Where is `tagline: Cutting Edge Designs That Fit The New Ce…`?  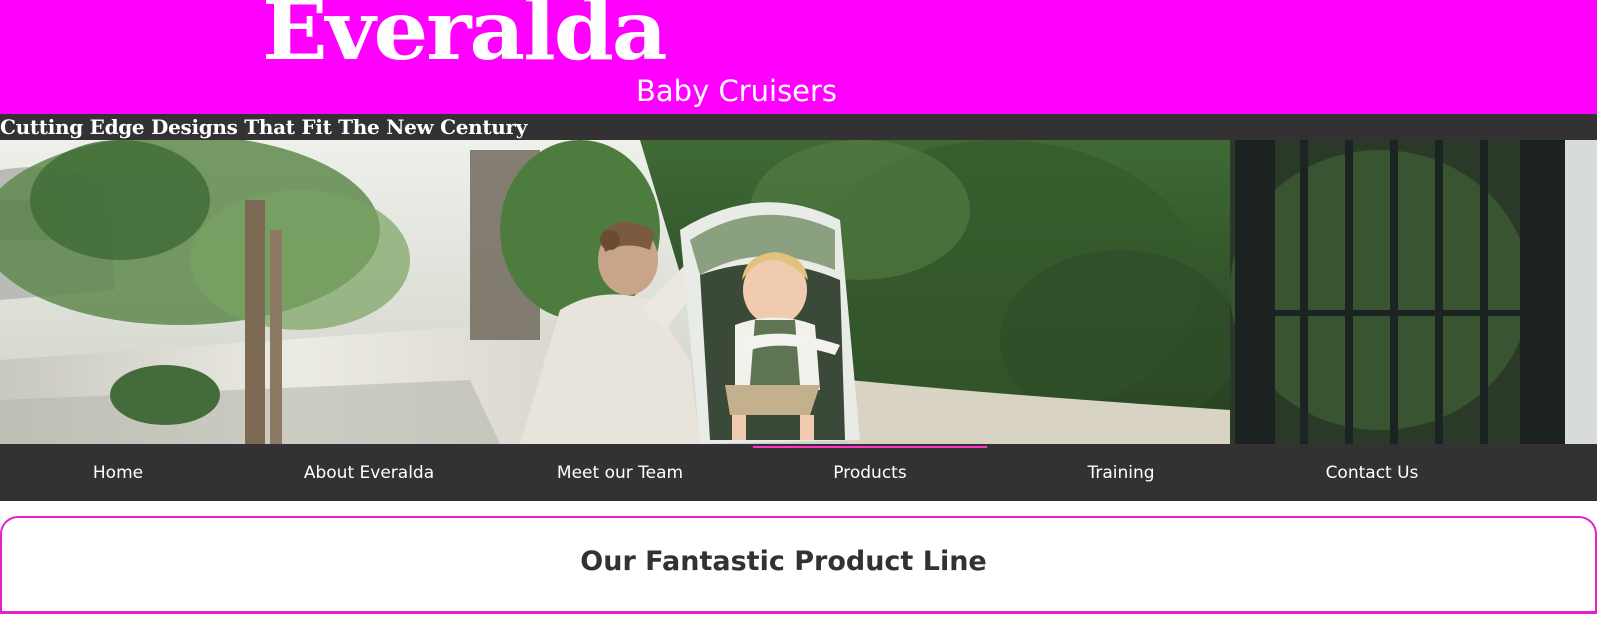 tagline: Cutting Edge Designs That Fit The New Ce… is located at coordinates (264, 127).